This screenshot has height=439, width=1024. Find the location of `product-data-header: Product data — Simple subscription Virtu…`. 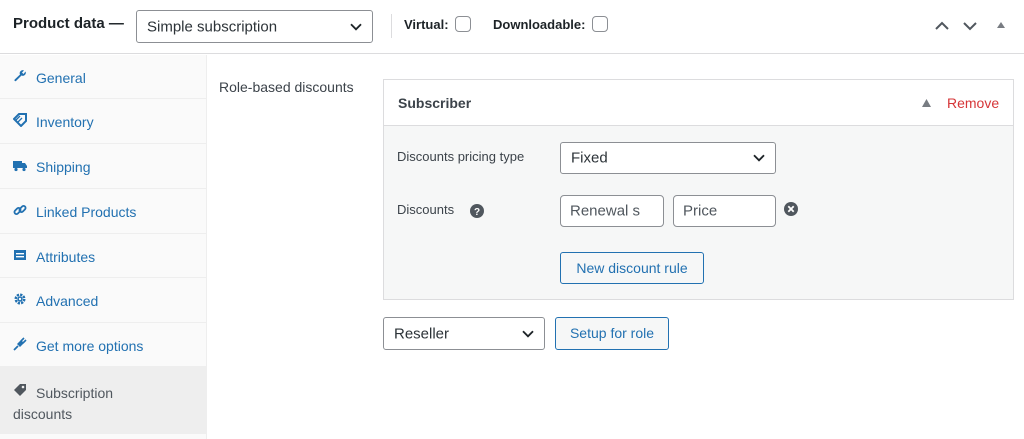

product-data-header: Product data — Simple subscription Virtu… is located at coordinates (512, 27).